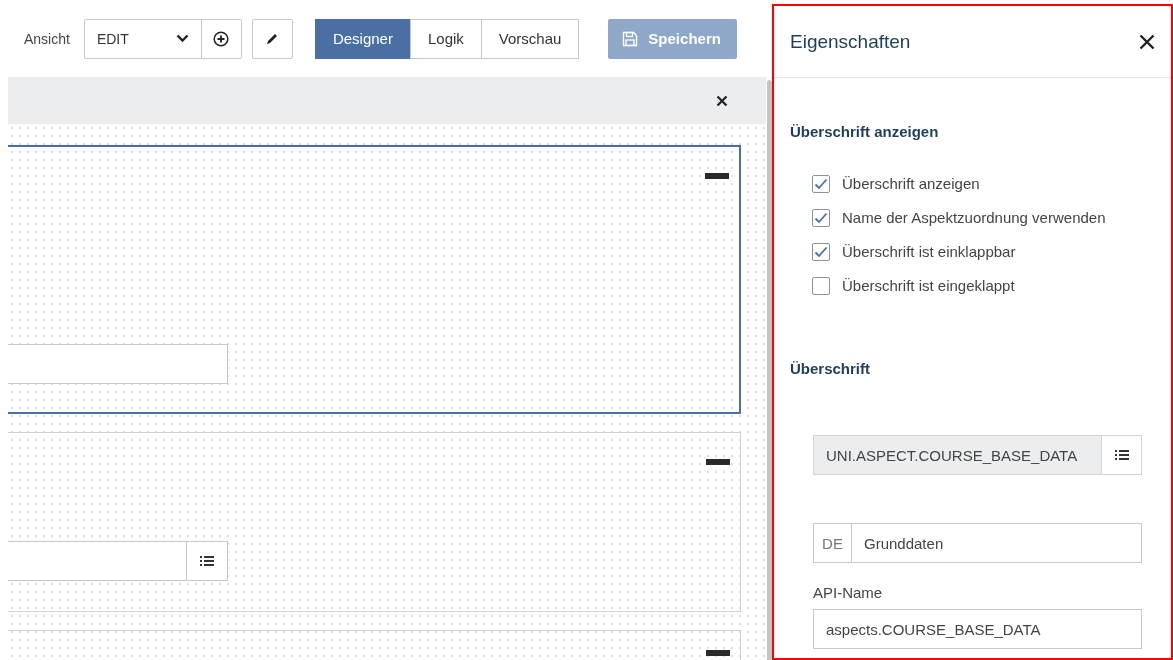 This screenshot has width=1173, height=660. What do you see at coordinates (362, 38) in the screenshot?
I see `mode-tab: Designer` at bounding box center [362, 38].